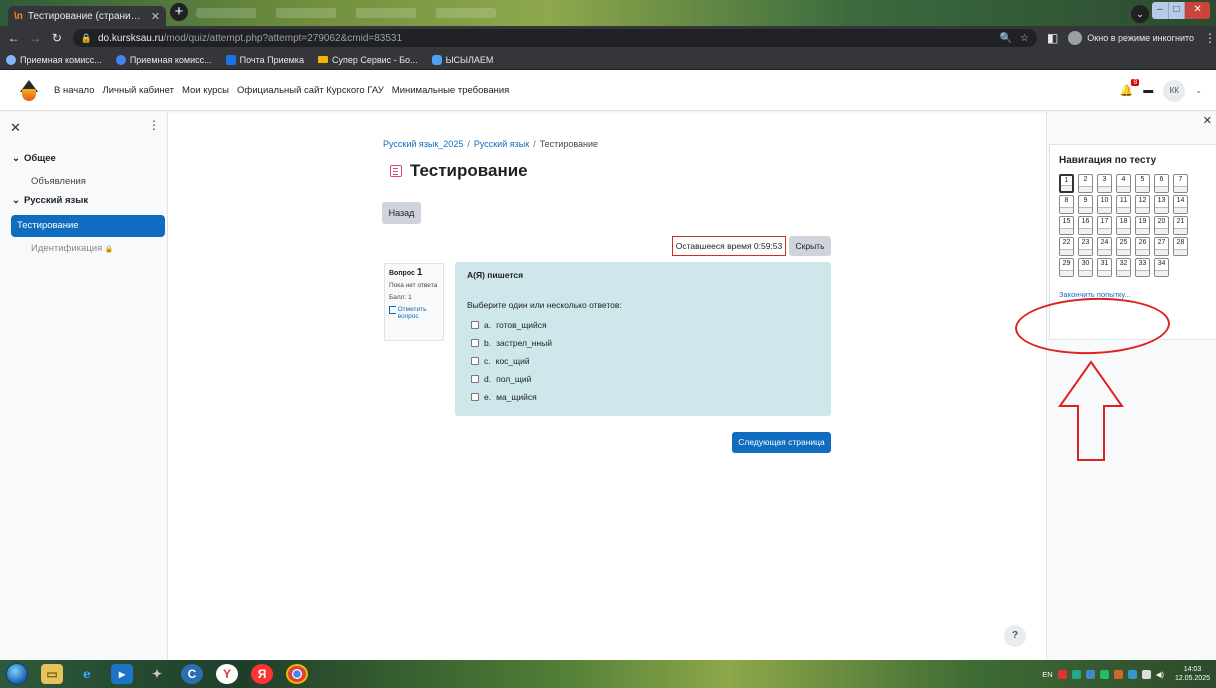  What do you see at coordinates (155, 16) in the screenshot?
I see `tab-close-icon: ✕` at bounding box center [155, 16].